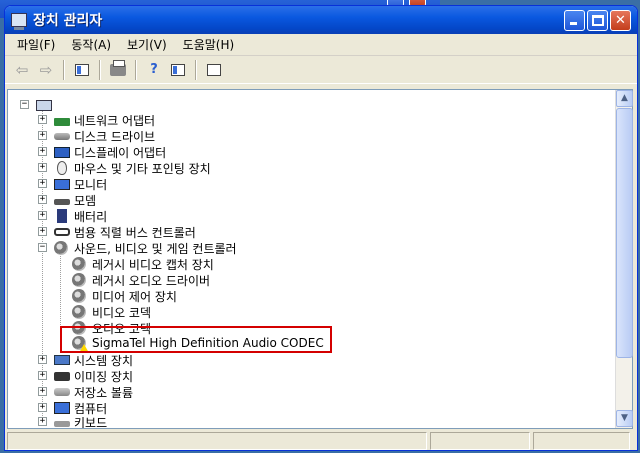  I want to click on tree-item-sound: − 사운드, 비디오 및 게임 컨트롤러, so click(137, 248).